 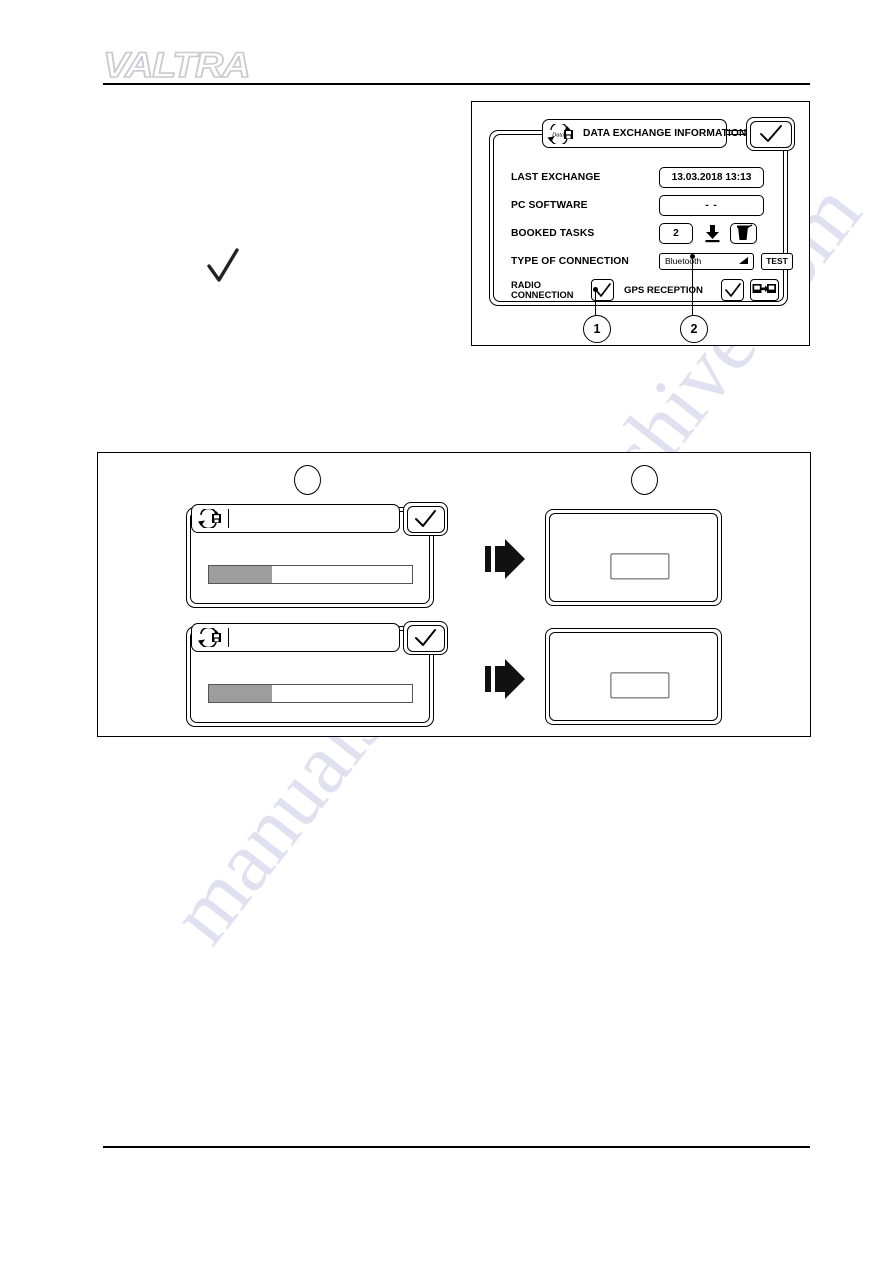 I want to click on row-booked-tasks: BOOKED TASKS 2, so click(x=640, y=233).